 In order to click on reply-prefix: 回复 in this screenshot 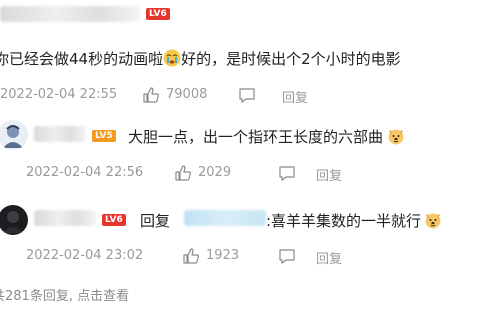, I will do `click(155, 221)`.